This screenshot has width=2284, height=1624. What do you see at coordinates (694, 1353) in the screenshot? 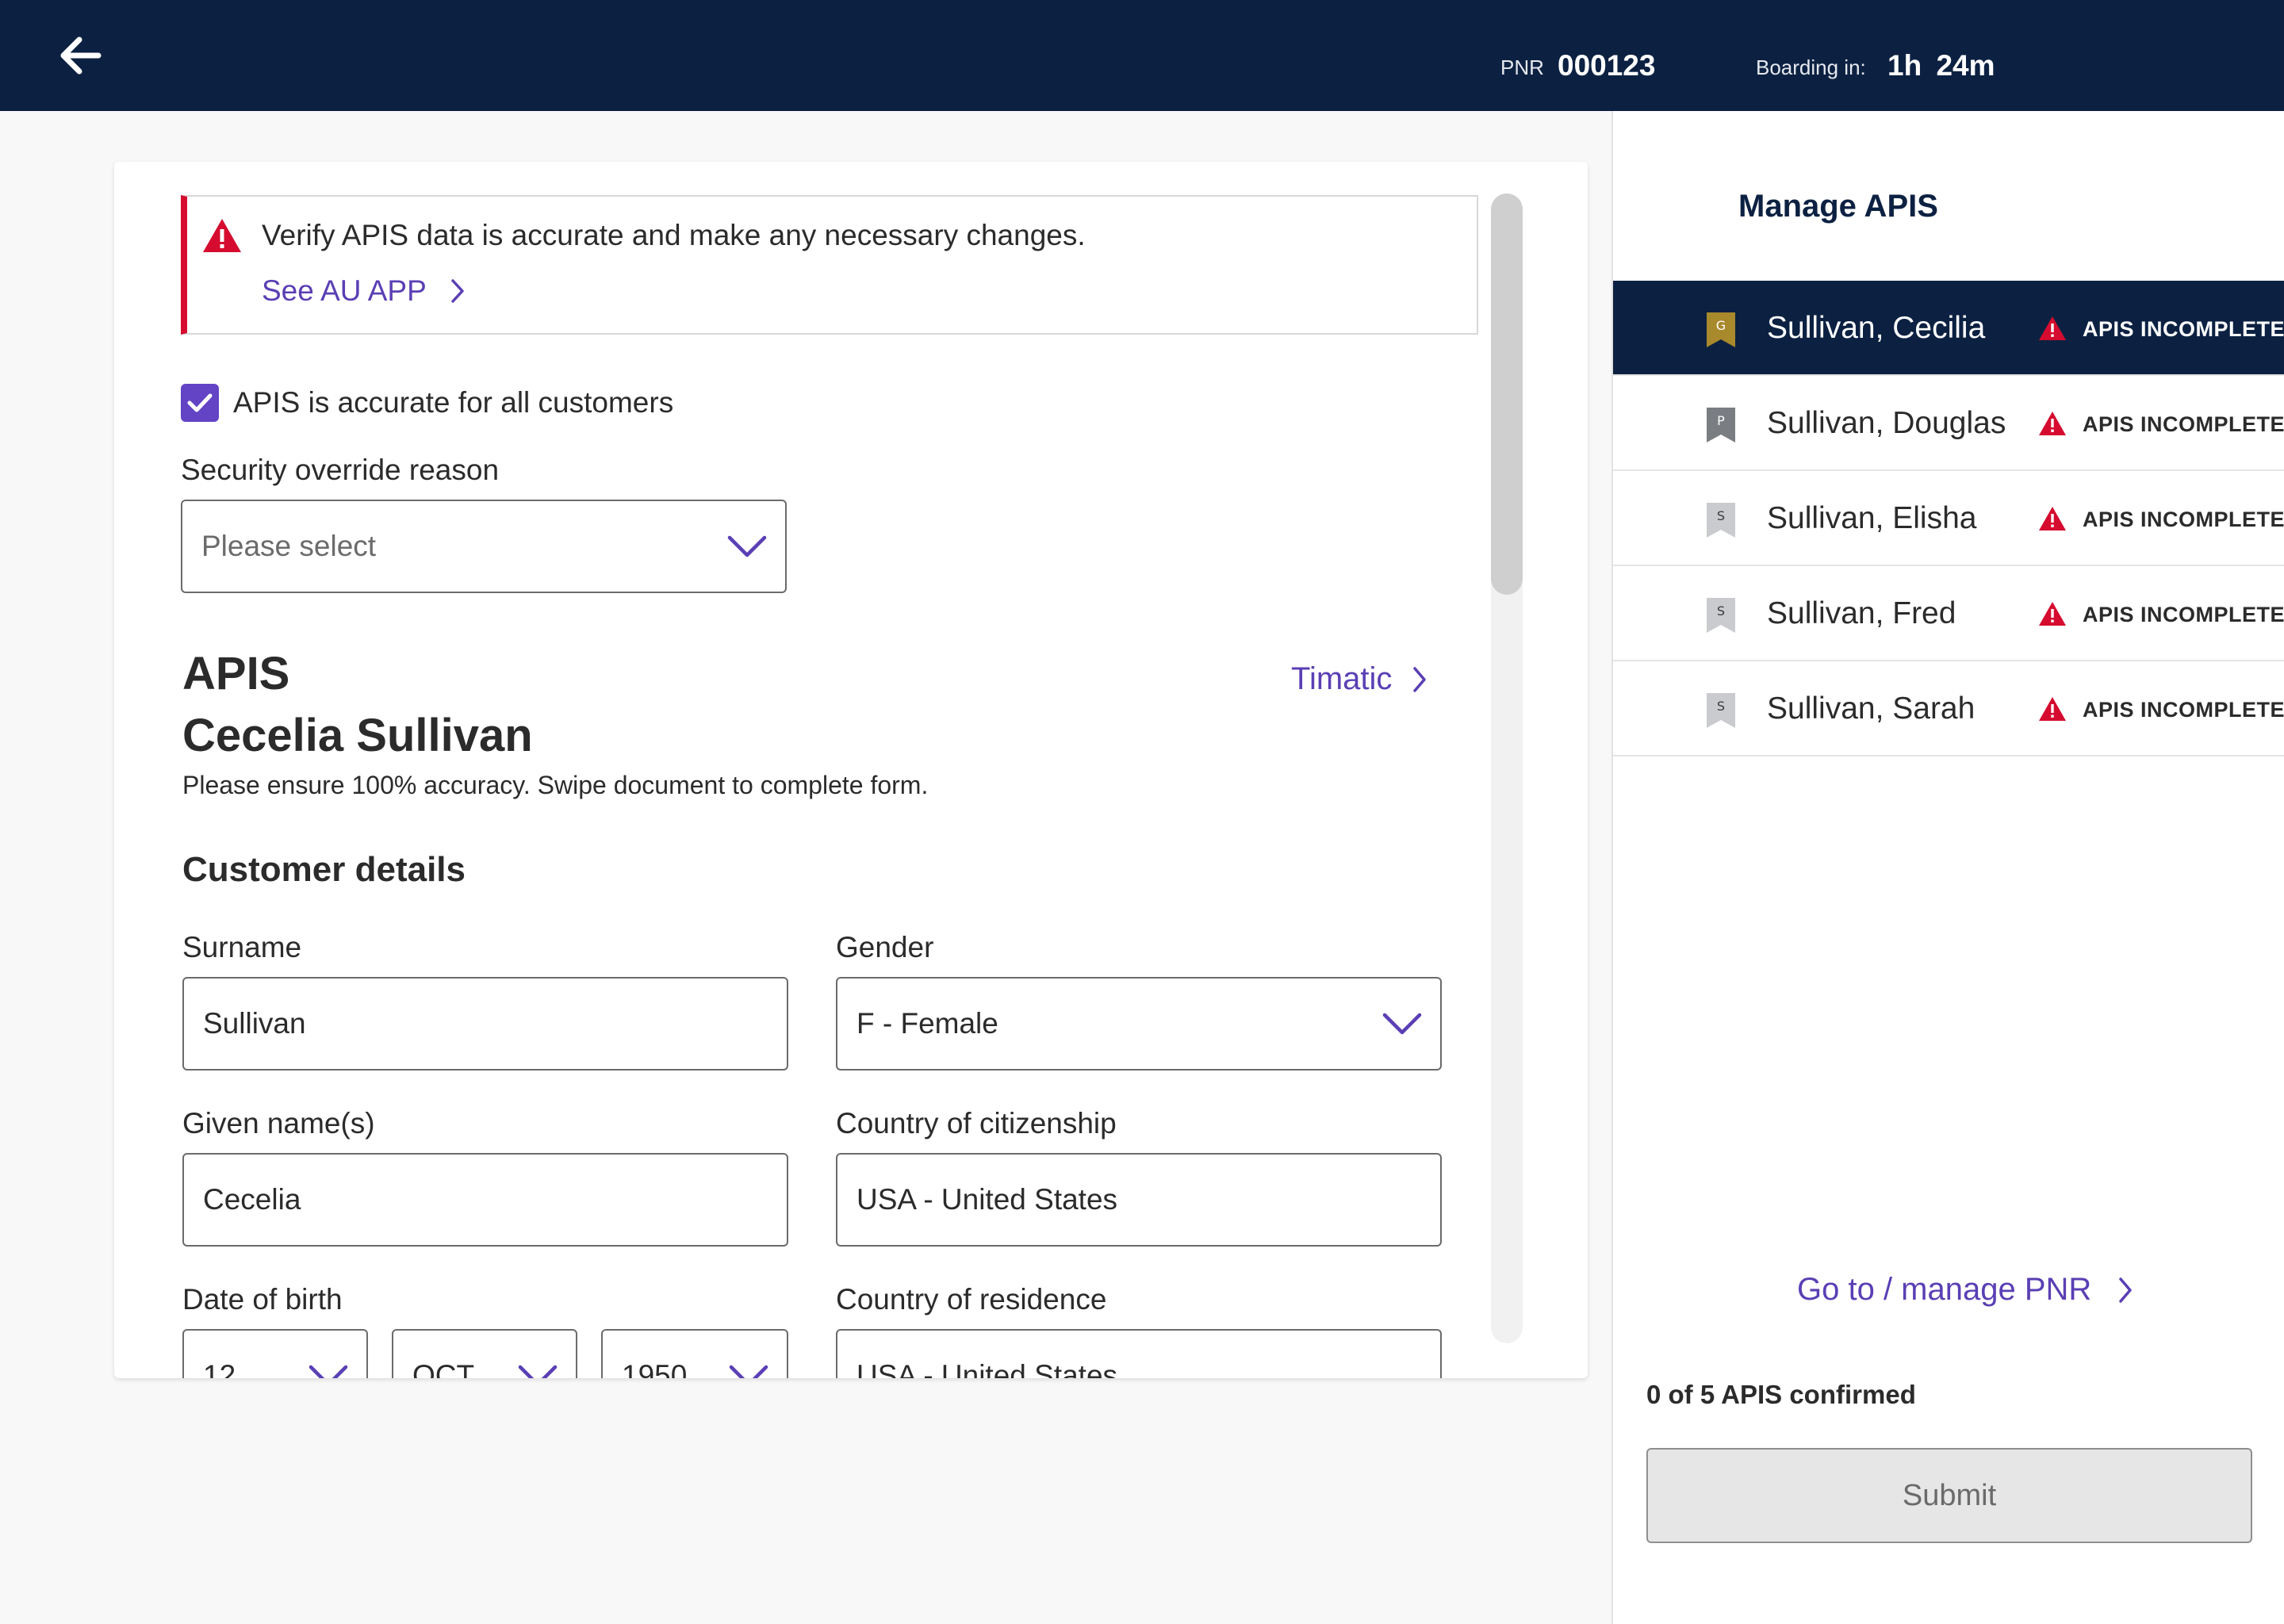
I see `dob-year-select: 1950` at bounding box center [694, 1353].